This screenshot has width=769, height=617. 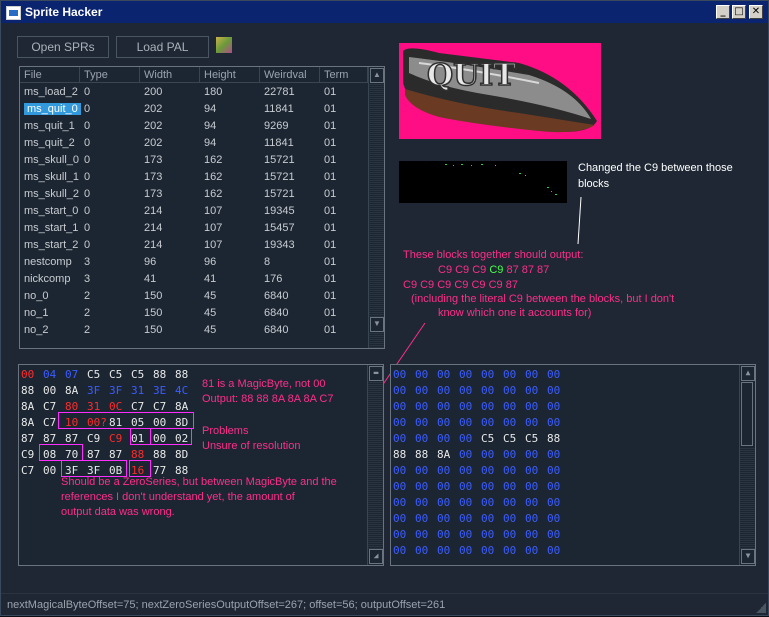 I want to click on list-row: ms_quit_2 0 202 94 11841 01, so click(x=194, y=143).